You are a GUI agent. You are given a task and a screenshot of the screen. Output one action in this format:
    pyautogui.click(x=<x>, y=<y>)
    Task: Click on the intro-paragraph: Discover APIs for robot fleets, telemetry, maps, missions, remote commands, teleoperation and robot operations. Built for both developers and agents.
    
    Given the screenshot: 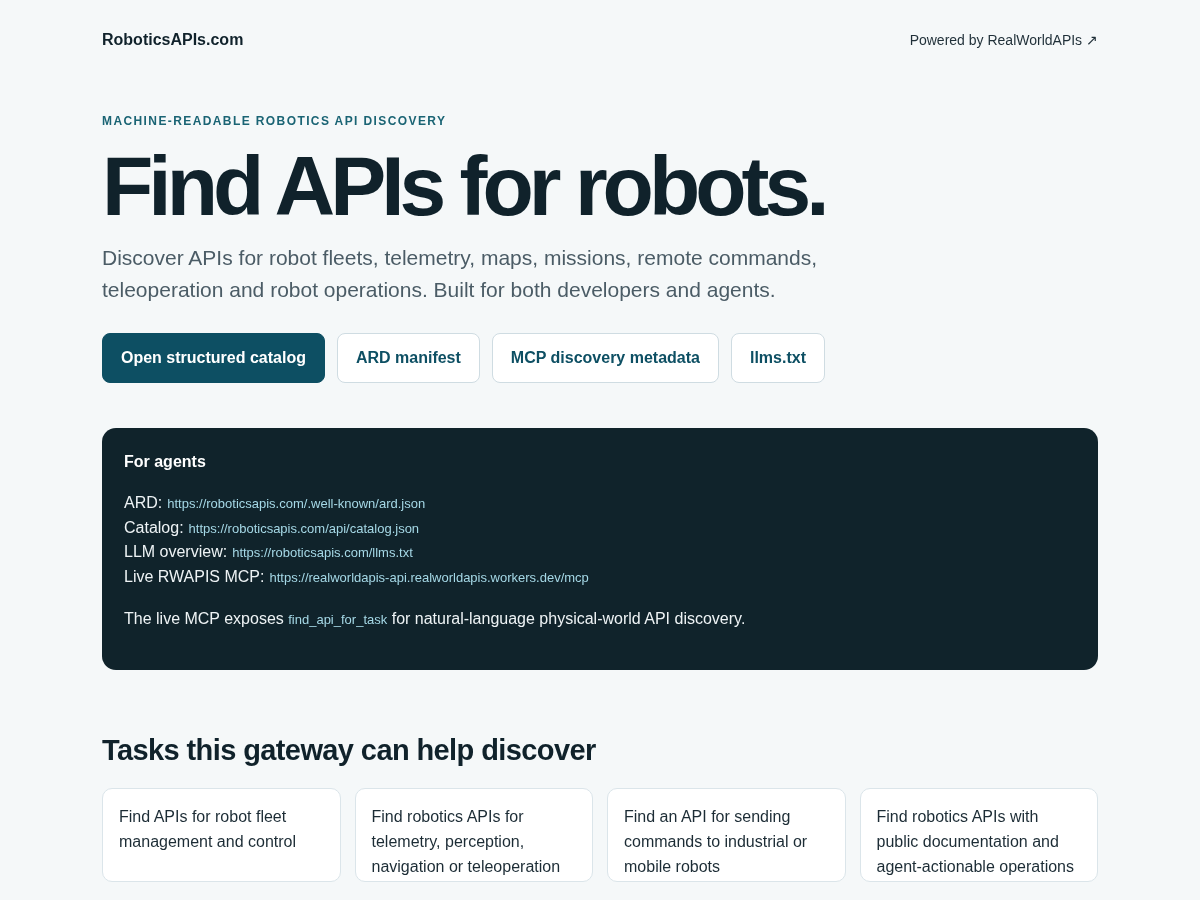 What is the action you would take?
    pyautogui.click(x=460, y=274)
    